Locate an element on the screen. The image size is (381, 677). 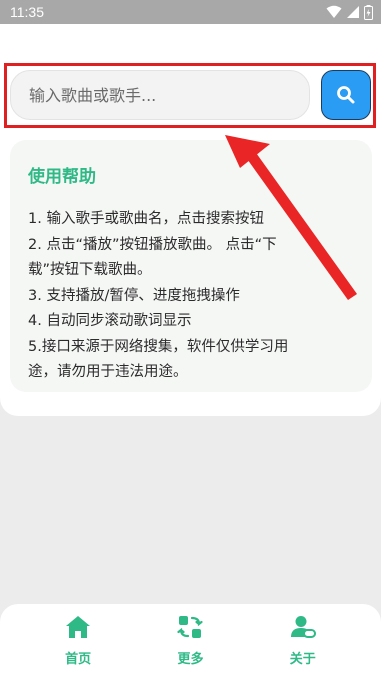
help-line: 载”按钮下载歌曲。 is located at coordinates (90, 270).